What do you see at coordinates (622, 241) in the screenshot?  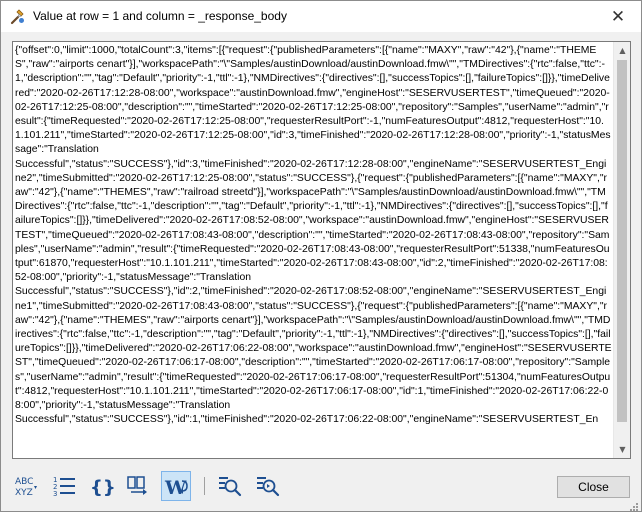 I see `scrollbar-thumb` at bounding box center [622, 241].